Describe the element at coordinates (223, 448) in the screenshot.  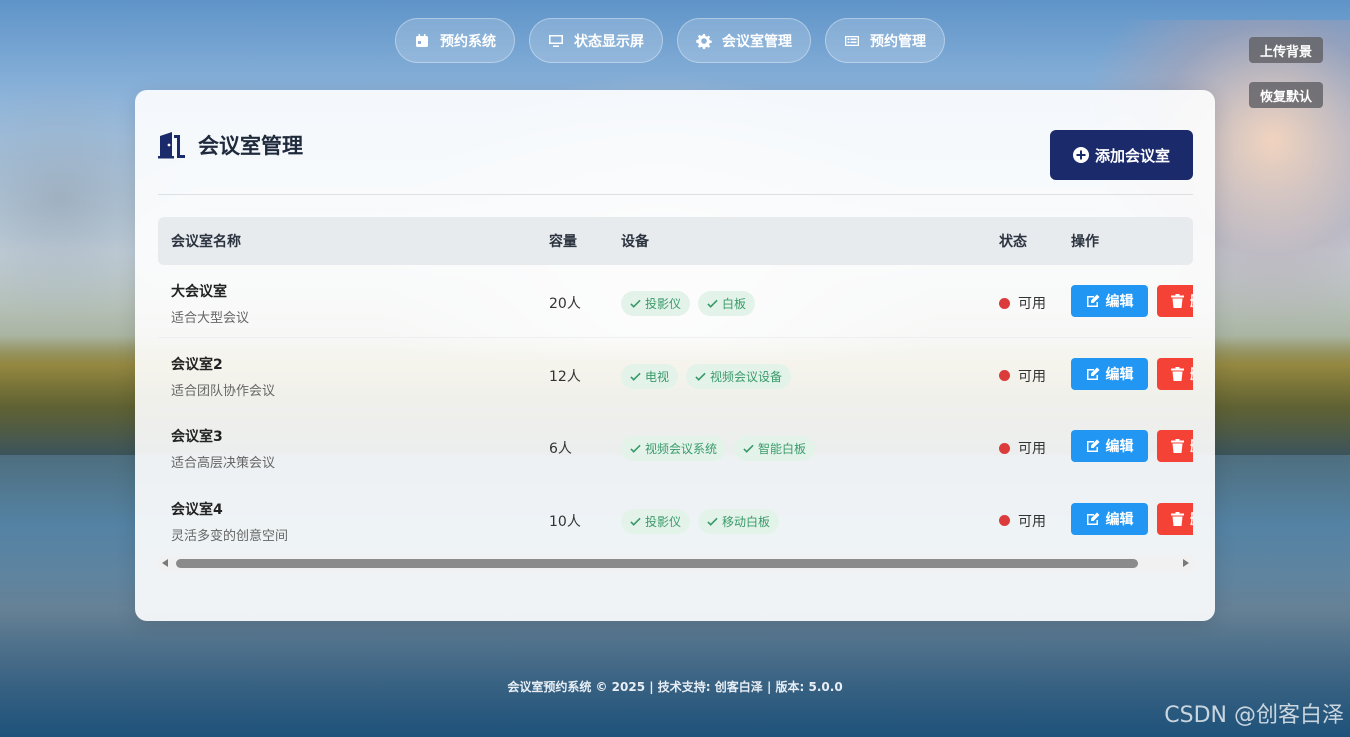
I see `room-name-cell: 会议室3 适合高层决策会议` at that location.